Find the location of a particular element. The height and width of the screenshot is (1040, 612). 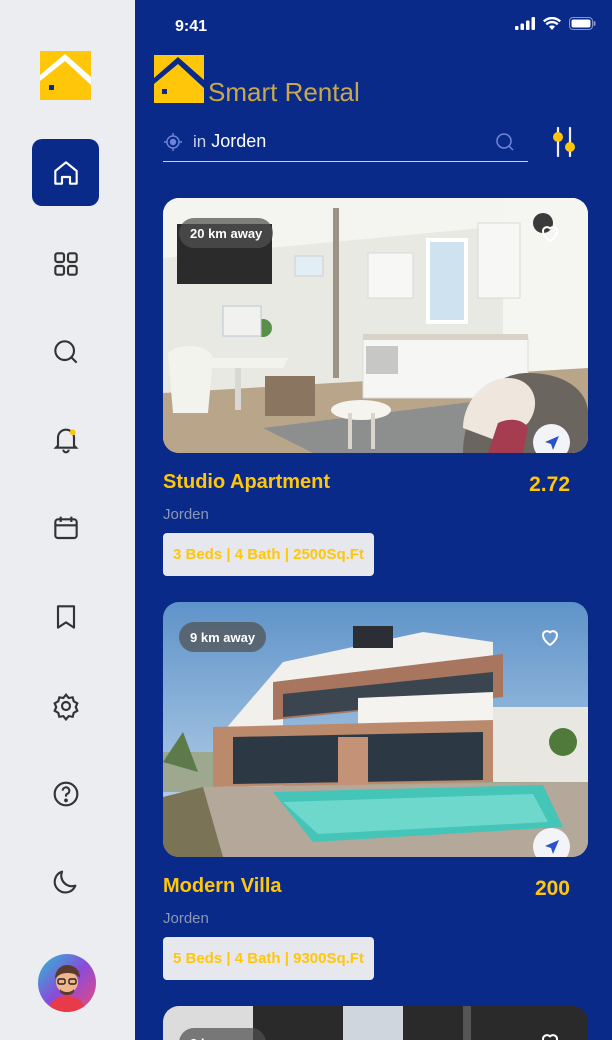

grid-icon is located at coordinates (65, 263).